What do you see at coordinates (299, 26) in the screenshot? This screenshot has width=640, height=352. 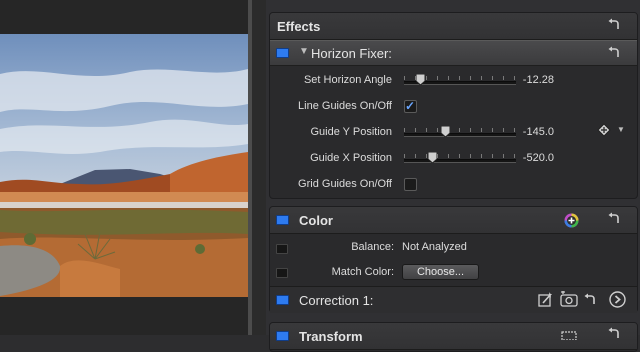 I see `effects-title: Effects` at bounding box center [299, 26].